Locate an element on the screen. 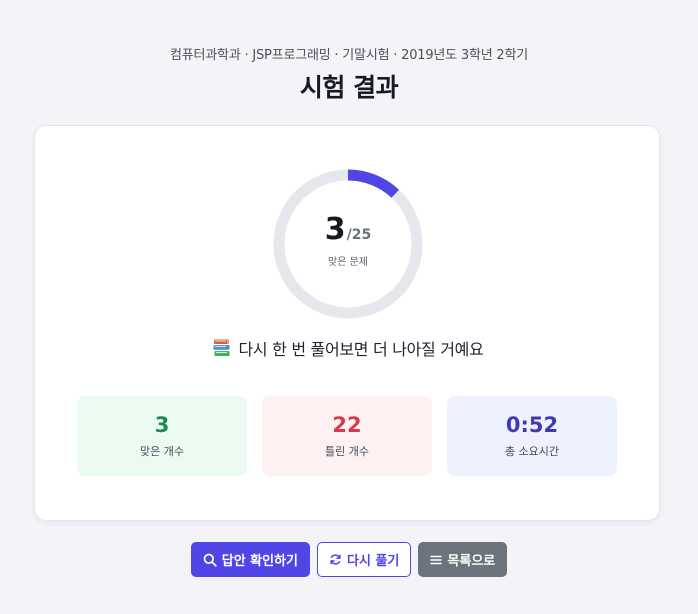 The image size is (698, 614). stat-correct-count: 3 맞은 개수 is located at coordinates (162, 436).